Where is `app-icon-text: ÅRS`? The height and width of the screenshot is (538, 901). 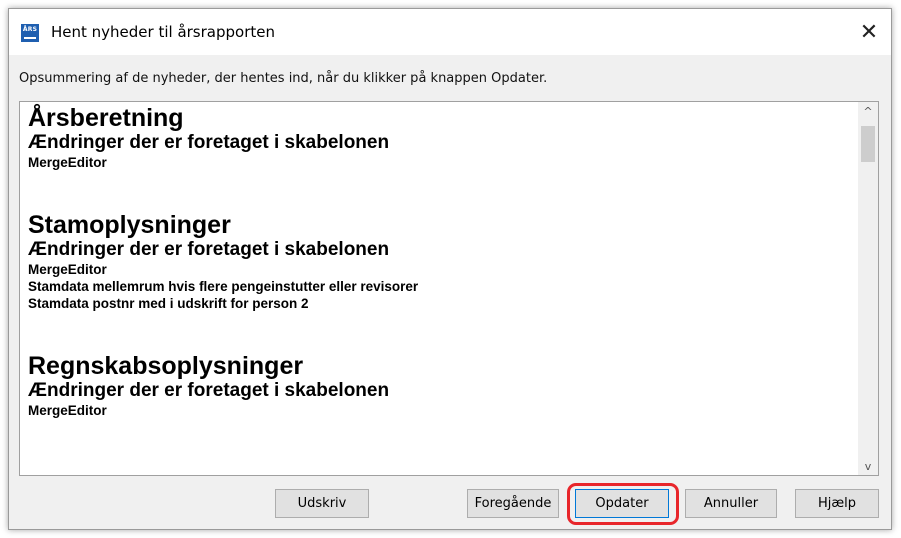 app-icon-text: ÅRS is located at coordinates (30, 29).